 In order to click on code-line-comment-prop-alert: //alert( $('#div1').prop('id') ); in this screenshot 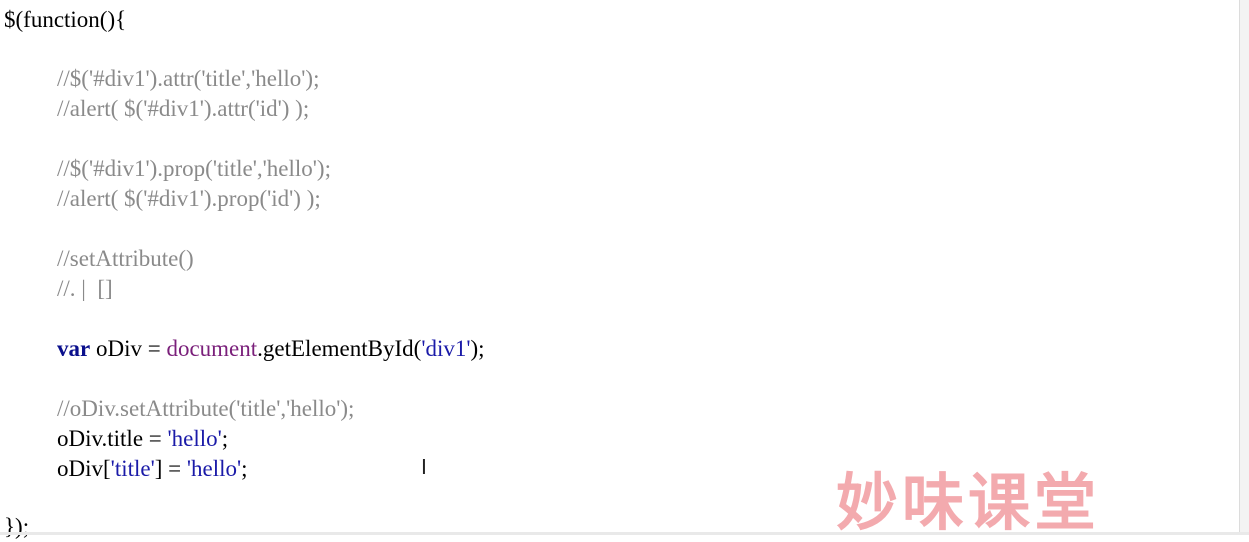, I will do `click(189, 198)`.